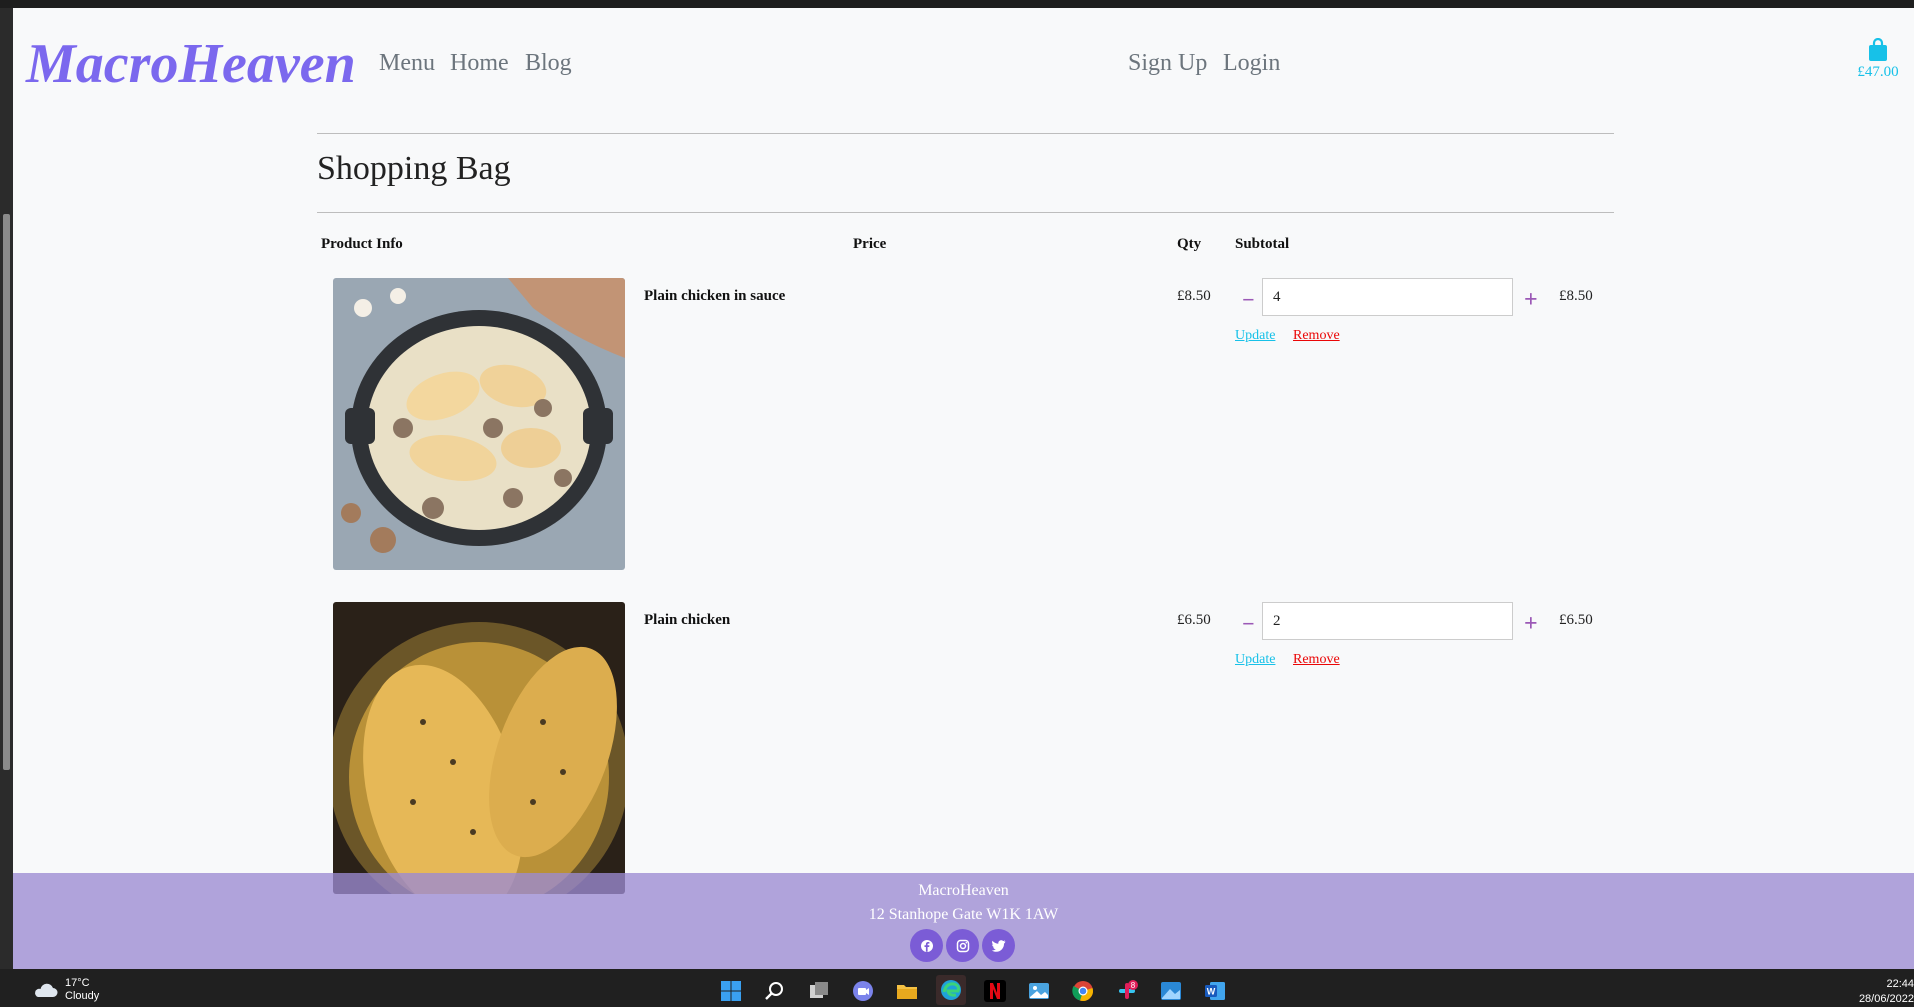  I want to click on edge-browser-icon, so click(951, 990).